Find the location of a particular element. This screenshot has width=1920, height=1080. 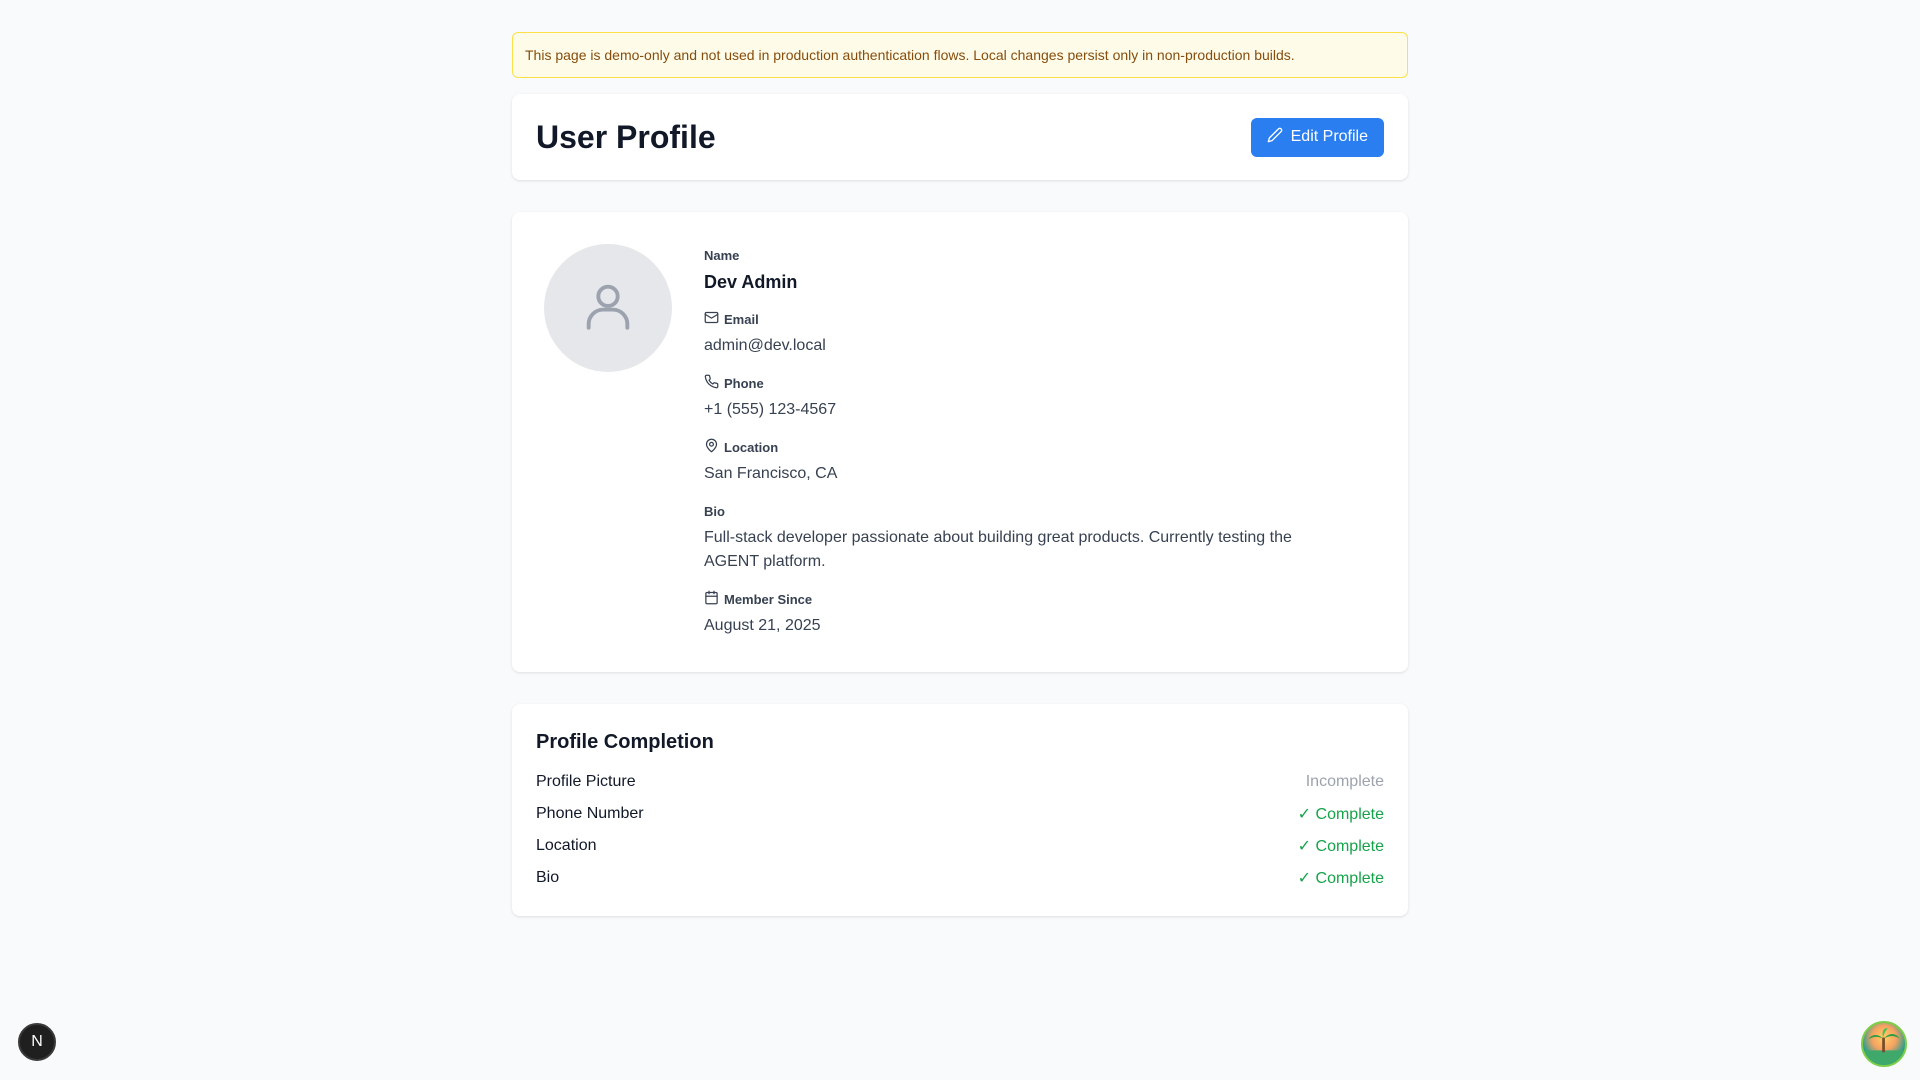

user-icon is located at coordinates (608, 308).